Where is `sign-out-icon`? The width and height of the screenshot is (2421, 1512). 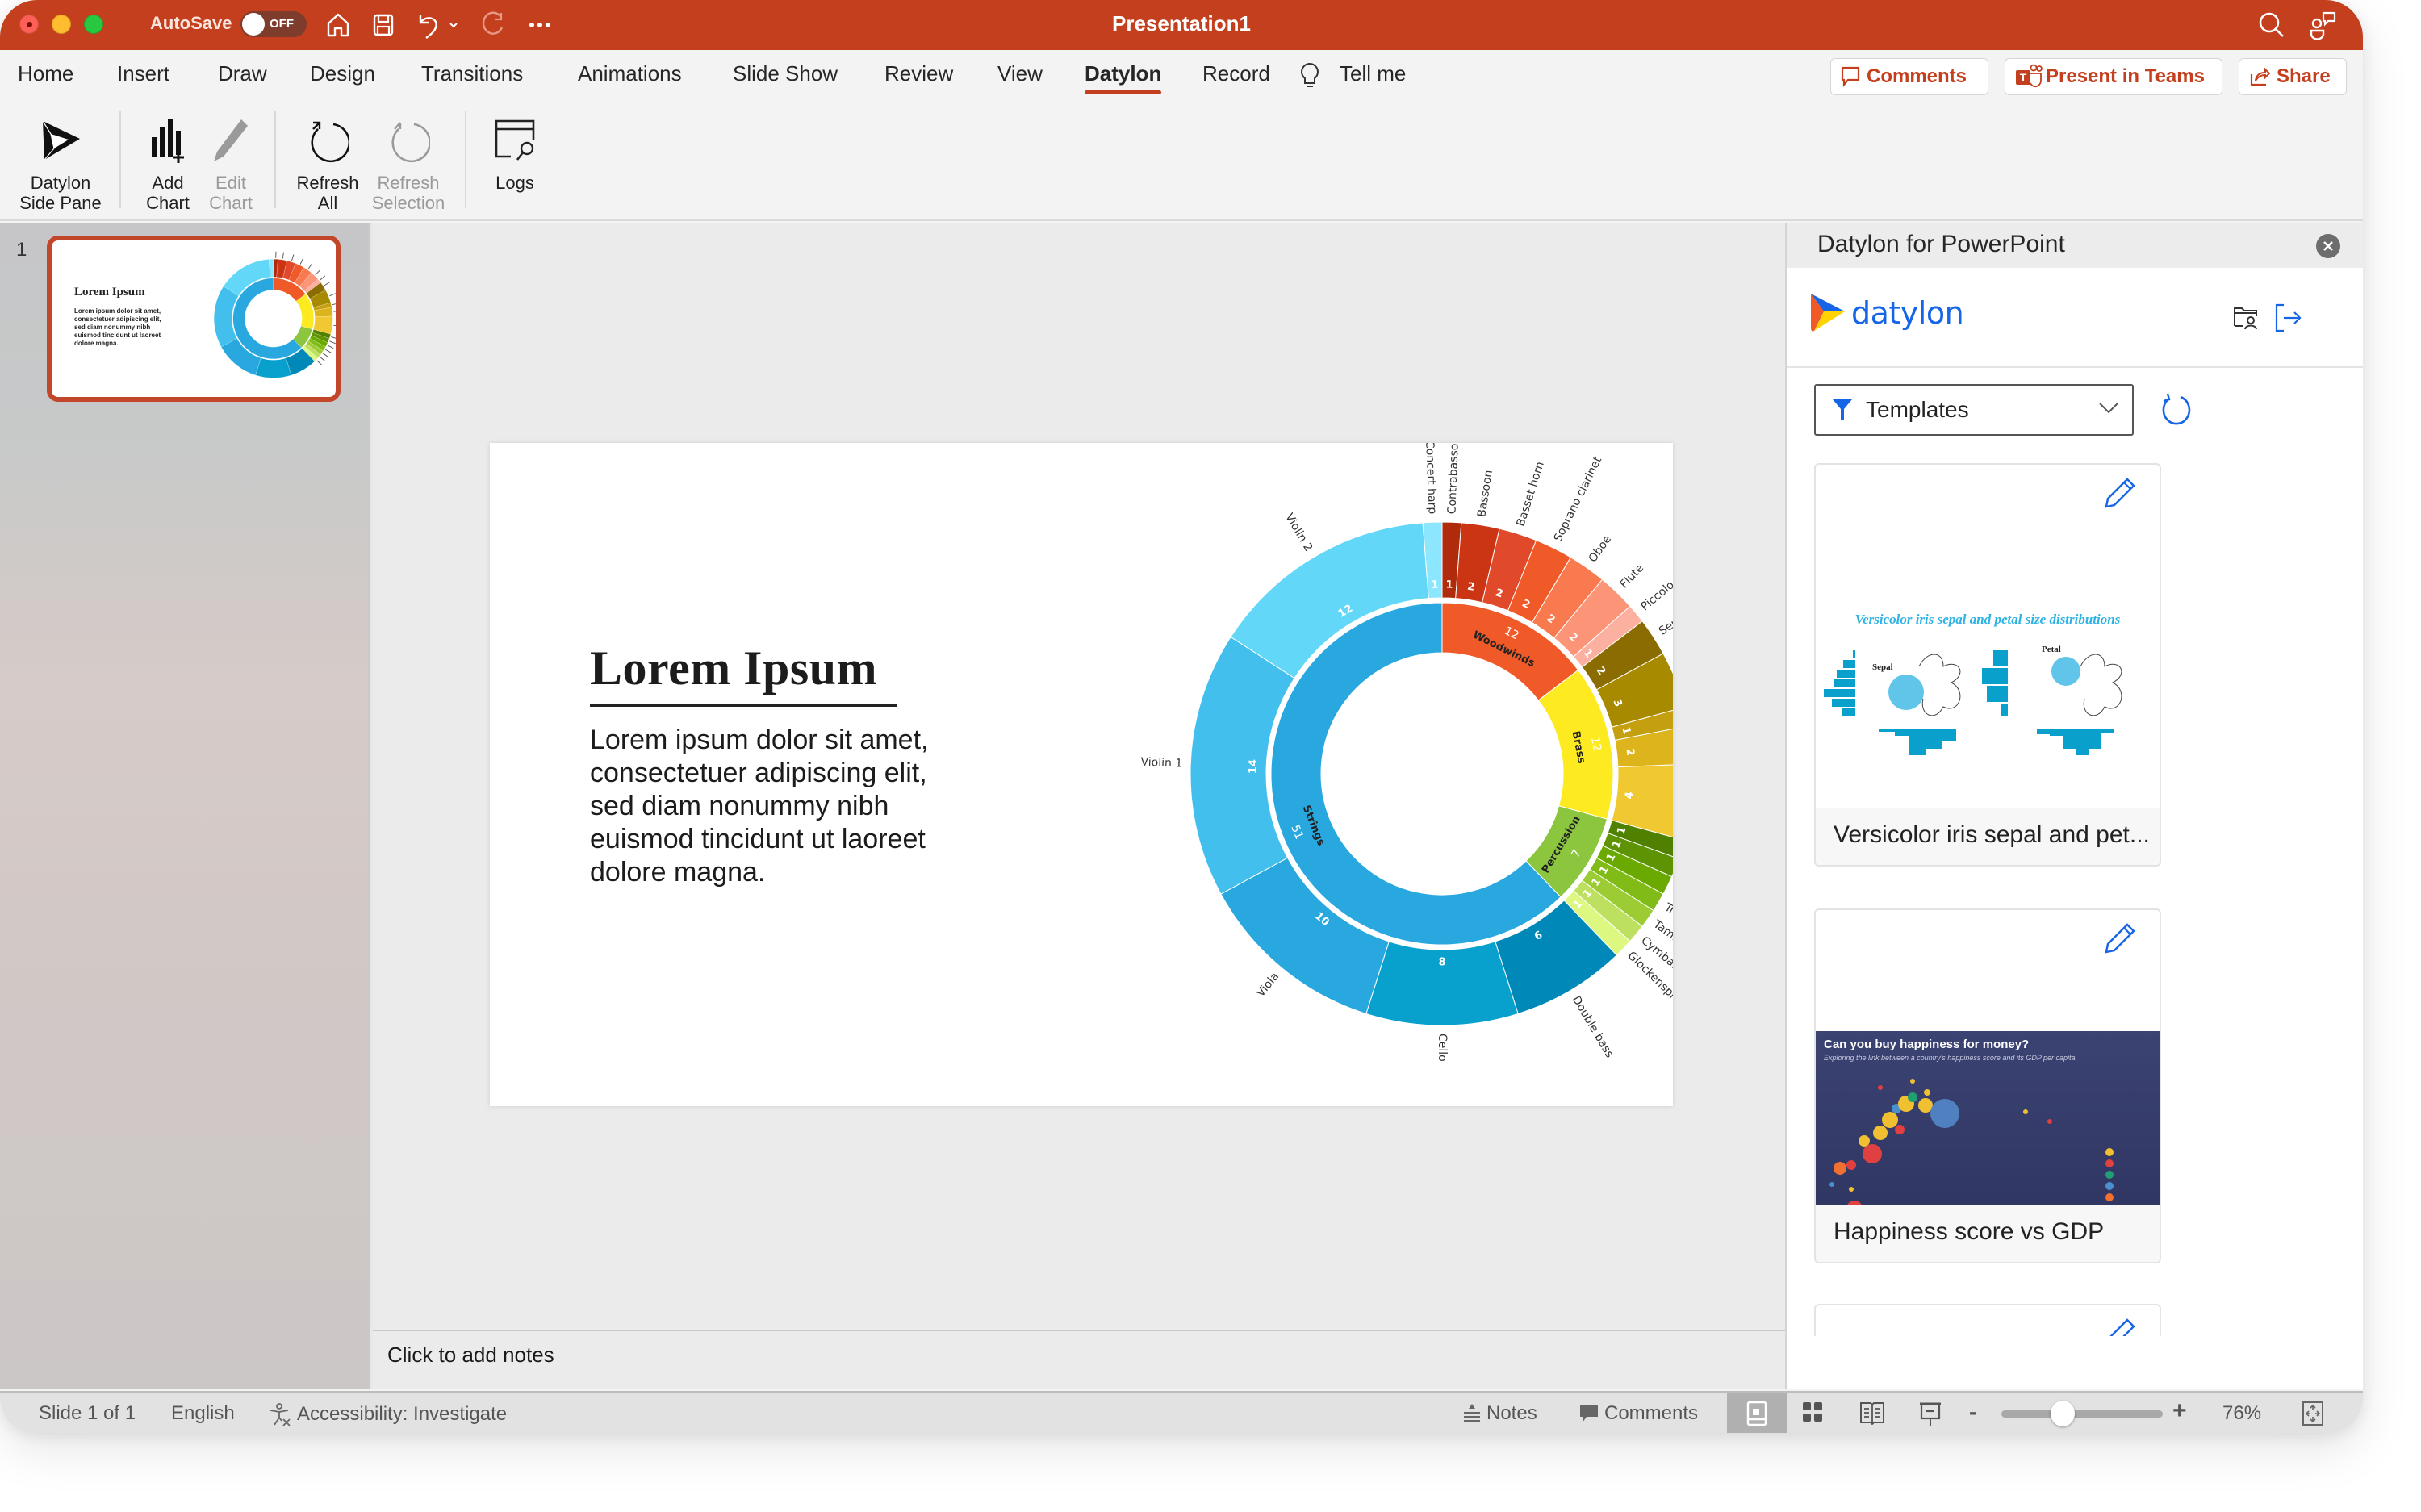 sign-out-icon is located at coordinates (2288, 319).